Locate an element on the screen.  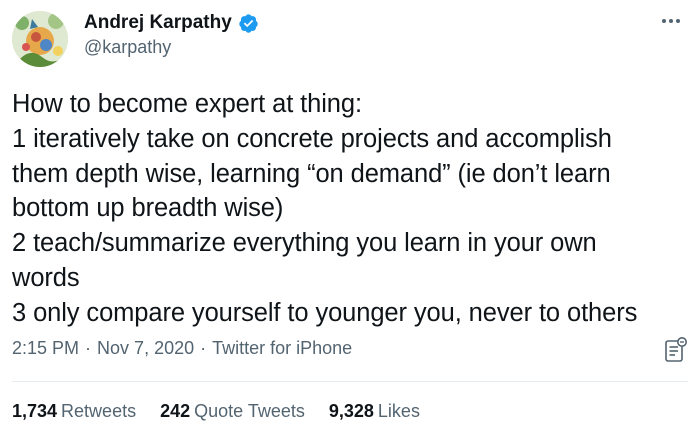
avatar is located at coordinates (40, 39).